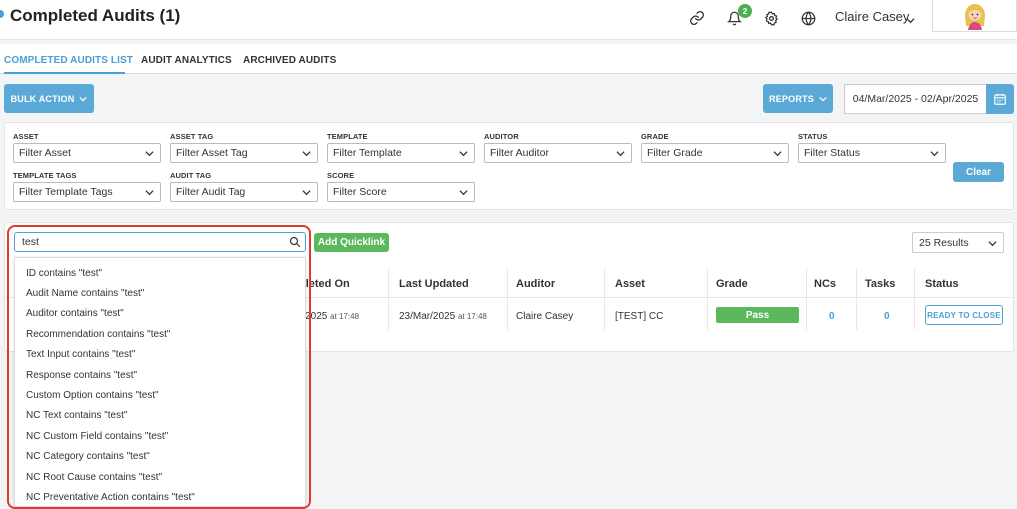 The width and height of the screenshot is (1017, 509). What do you see at coordinates (808, 18) in the screenshot?
I see `globe-icon` at bounding box center [808, 18].